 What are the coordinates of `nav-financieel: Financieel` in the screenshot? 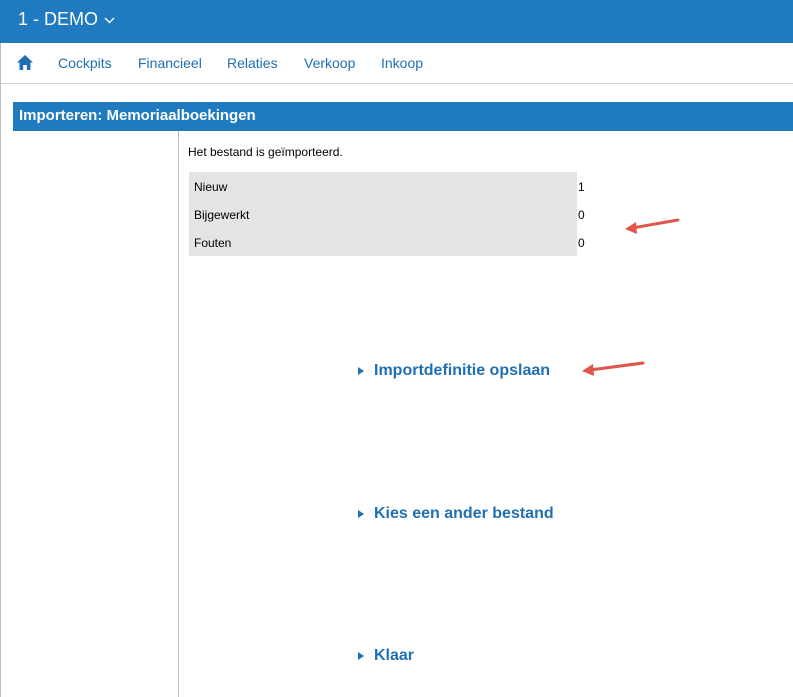 It's located at (170, 63).